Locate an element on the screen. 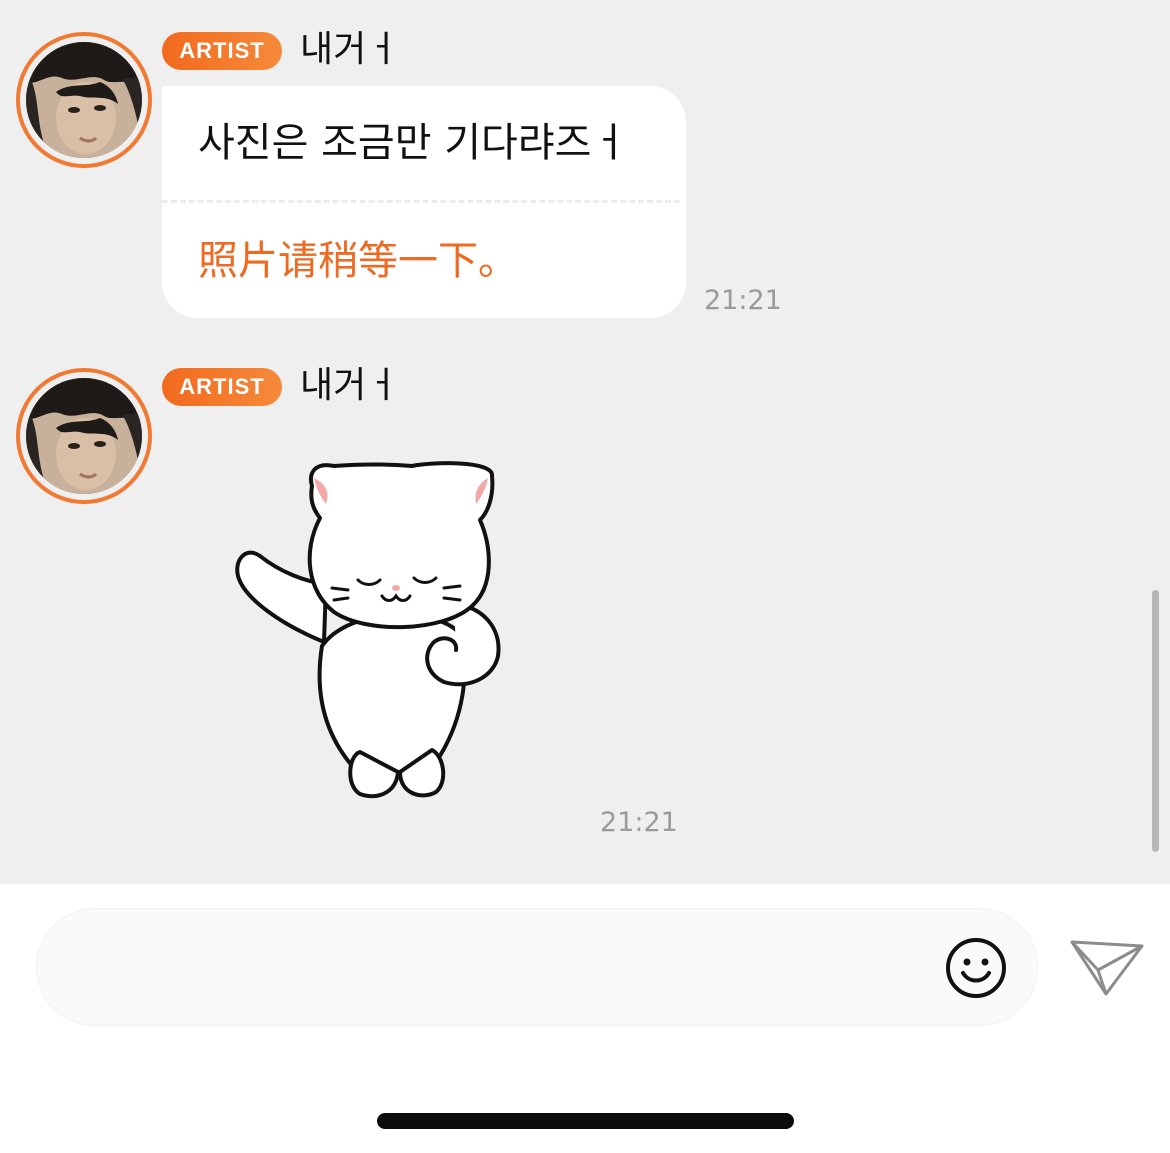 The width and height of the screenshot is (1170, 1153). smiley-face-icon is located at coordinates (976, 968).